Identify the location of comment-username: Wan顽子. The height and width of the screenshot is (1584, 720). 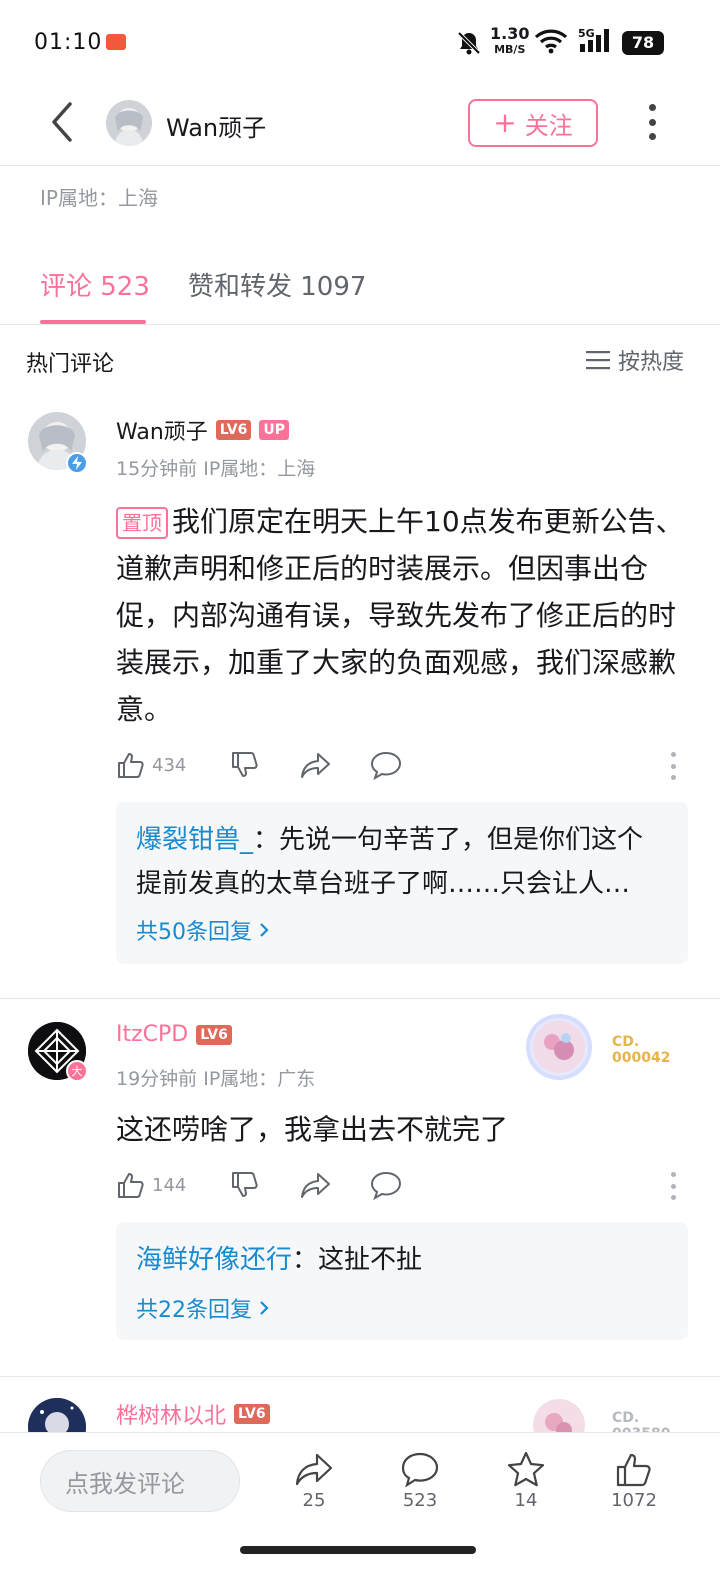
(162, 430).